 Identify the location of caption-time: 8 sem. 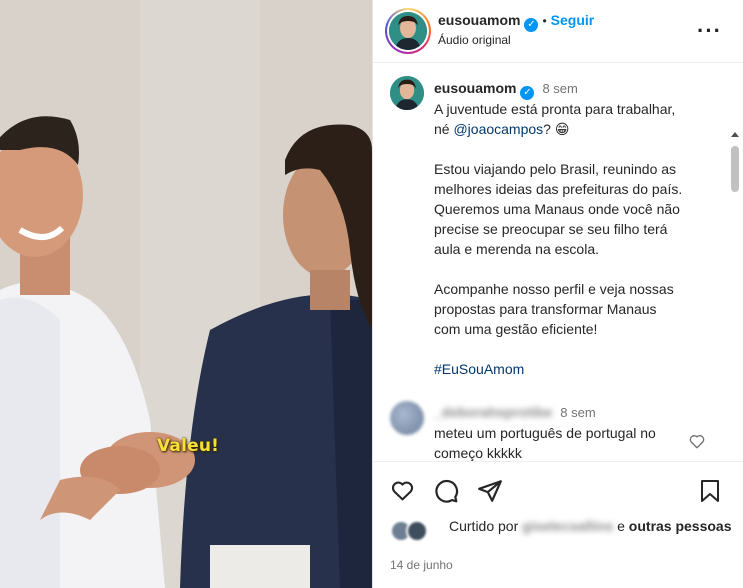
(559, 88).